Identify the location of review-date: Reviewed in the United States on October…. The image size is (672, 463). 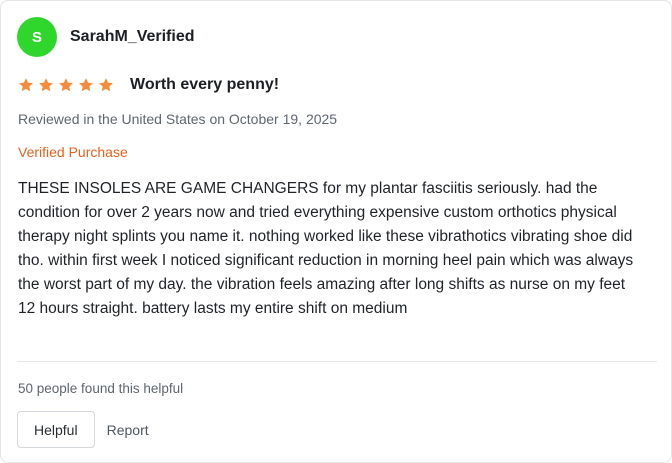
(178, 119).